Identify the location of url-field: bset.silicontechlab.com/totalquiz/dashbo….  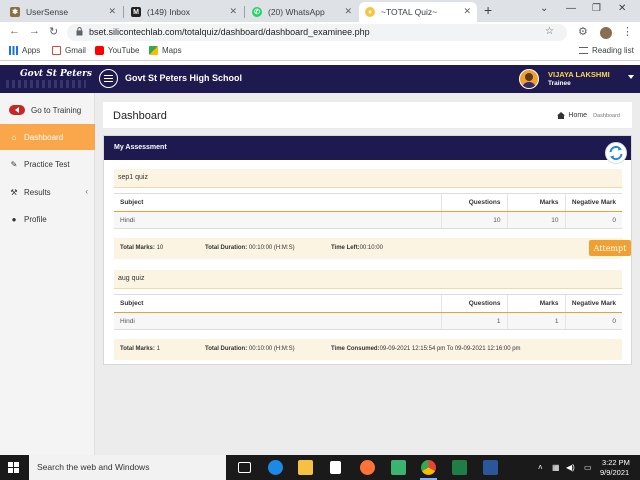
(317, 32).